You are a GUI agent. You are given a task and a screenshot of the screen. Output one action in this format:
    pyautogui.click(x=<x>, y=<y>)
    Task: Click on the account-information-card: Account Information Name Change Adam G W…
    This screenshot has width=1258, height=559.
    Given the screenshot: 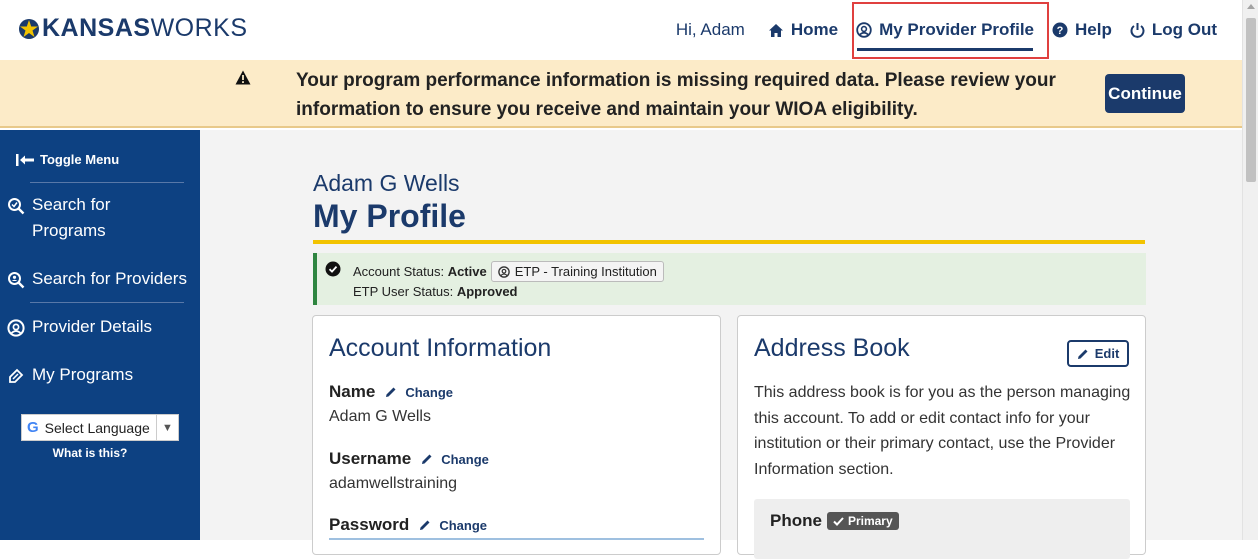 What is the action you would take?
    pyautogui.click(x=516, y=435)
    